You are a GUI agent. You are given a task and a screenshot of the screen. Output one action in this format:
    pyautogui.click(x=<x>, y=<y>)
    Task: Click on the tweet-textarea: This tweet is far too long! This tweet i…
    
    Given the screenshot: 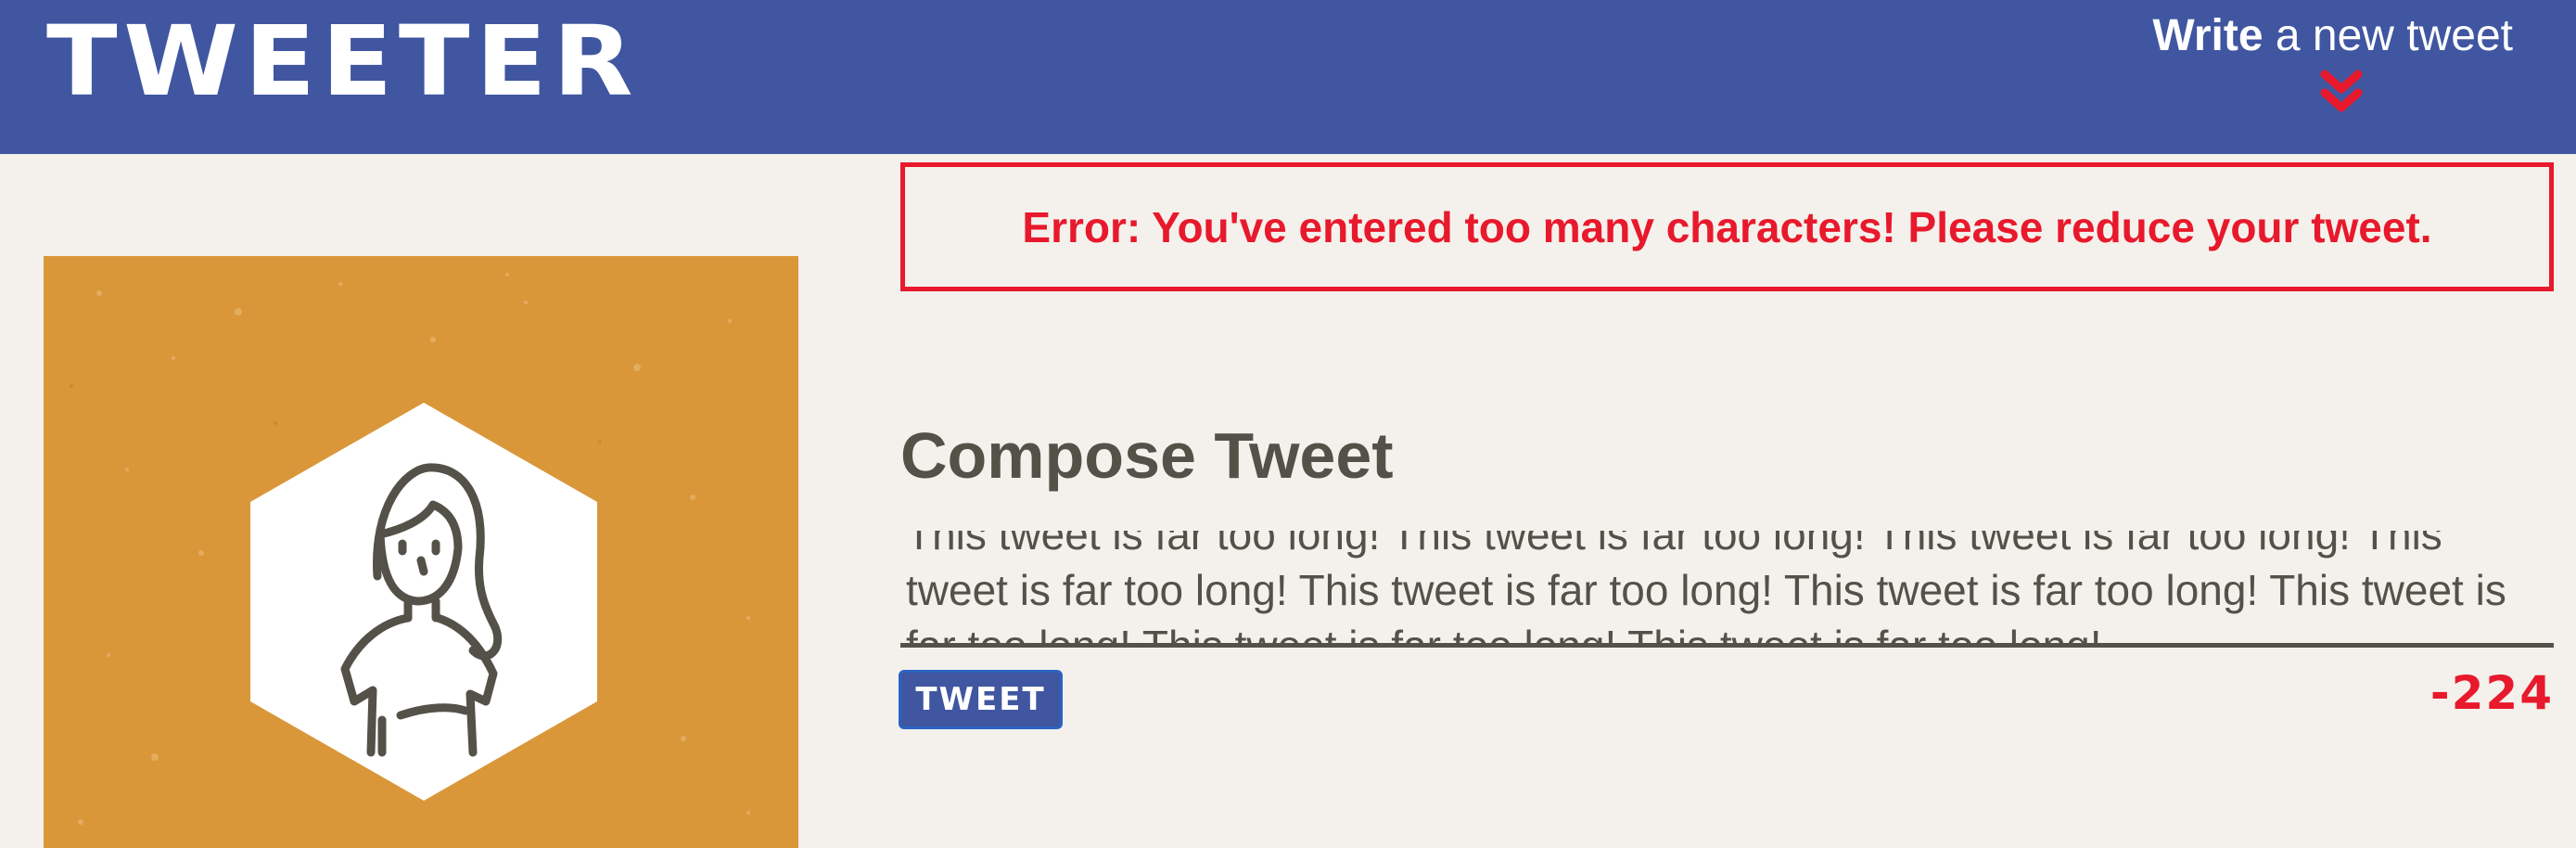 What is the action you would take?
    pyautogui.click(x=1727, y=589)
    